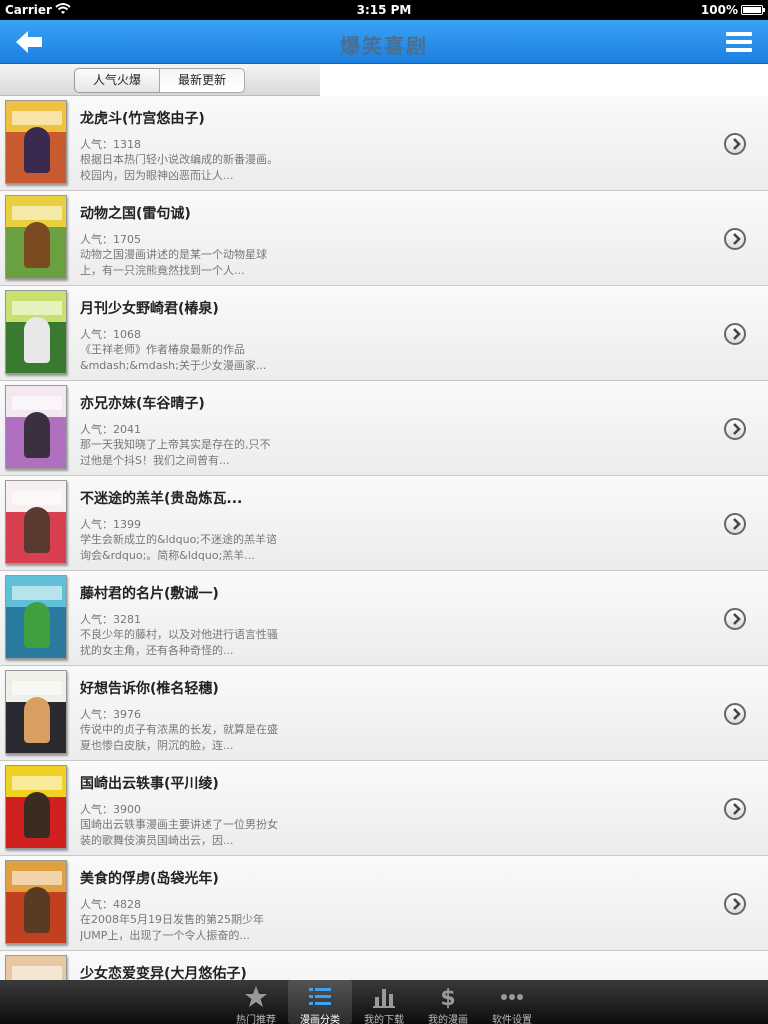  I want to click on popularity: 人气：3281, so click(110, 619).